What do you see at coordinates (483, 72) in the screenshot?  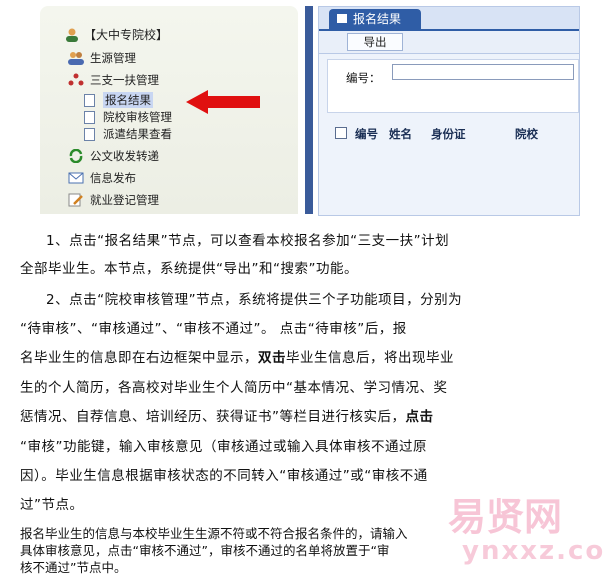 I see `number-input` at bounding box center [483, 72].